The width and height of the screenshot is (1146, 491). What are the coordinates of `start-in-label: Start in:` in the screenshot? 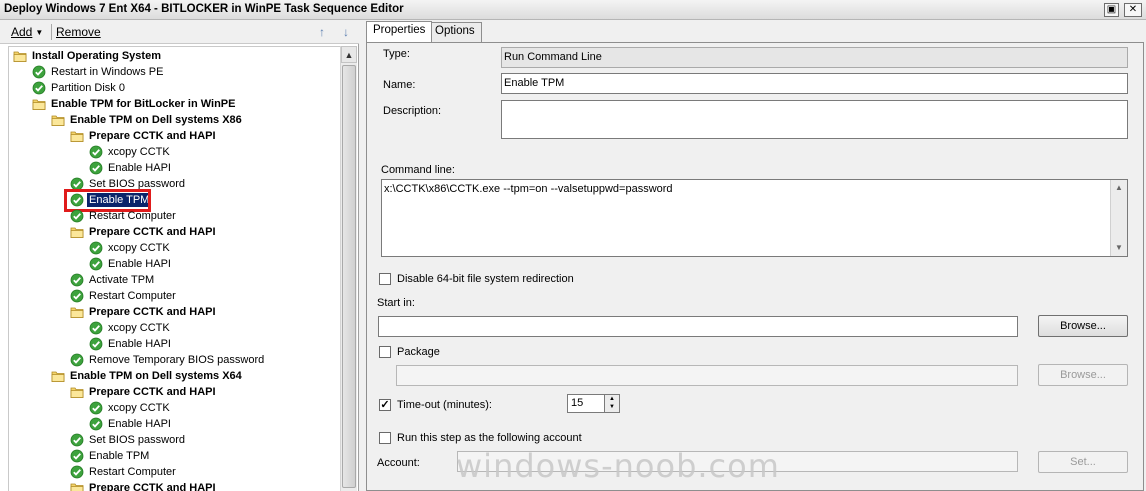 It's located at (396, 303).